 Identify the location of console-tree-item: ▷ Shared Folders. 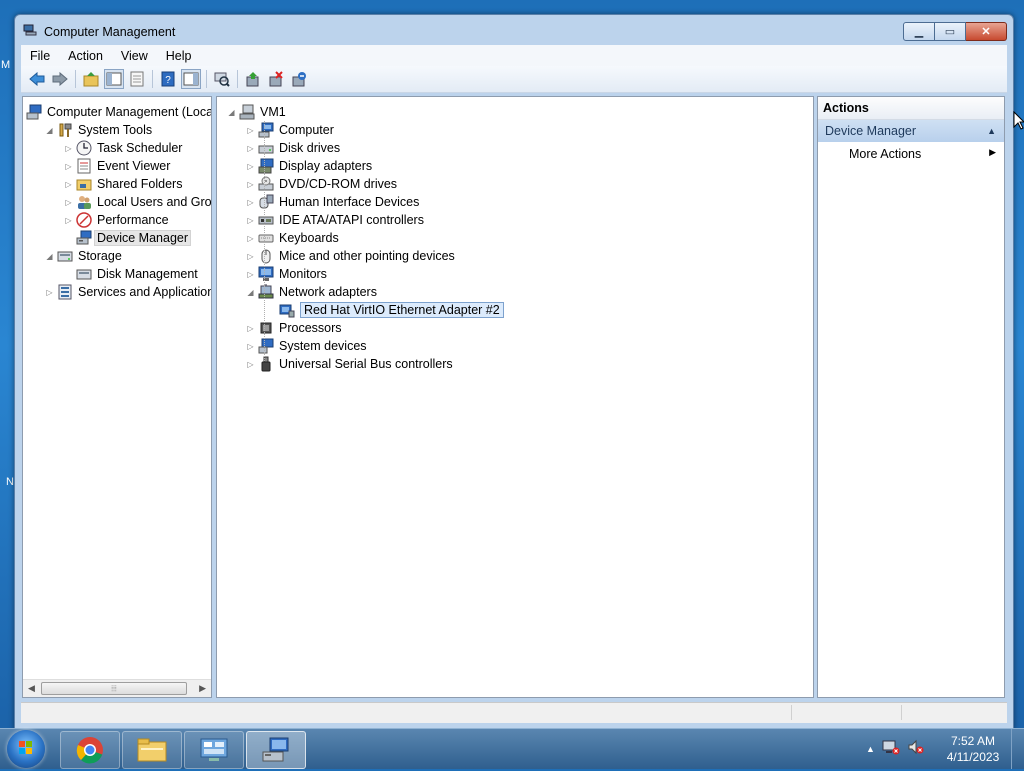
(123, 184).